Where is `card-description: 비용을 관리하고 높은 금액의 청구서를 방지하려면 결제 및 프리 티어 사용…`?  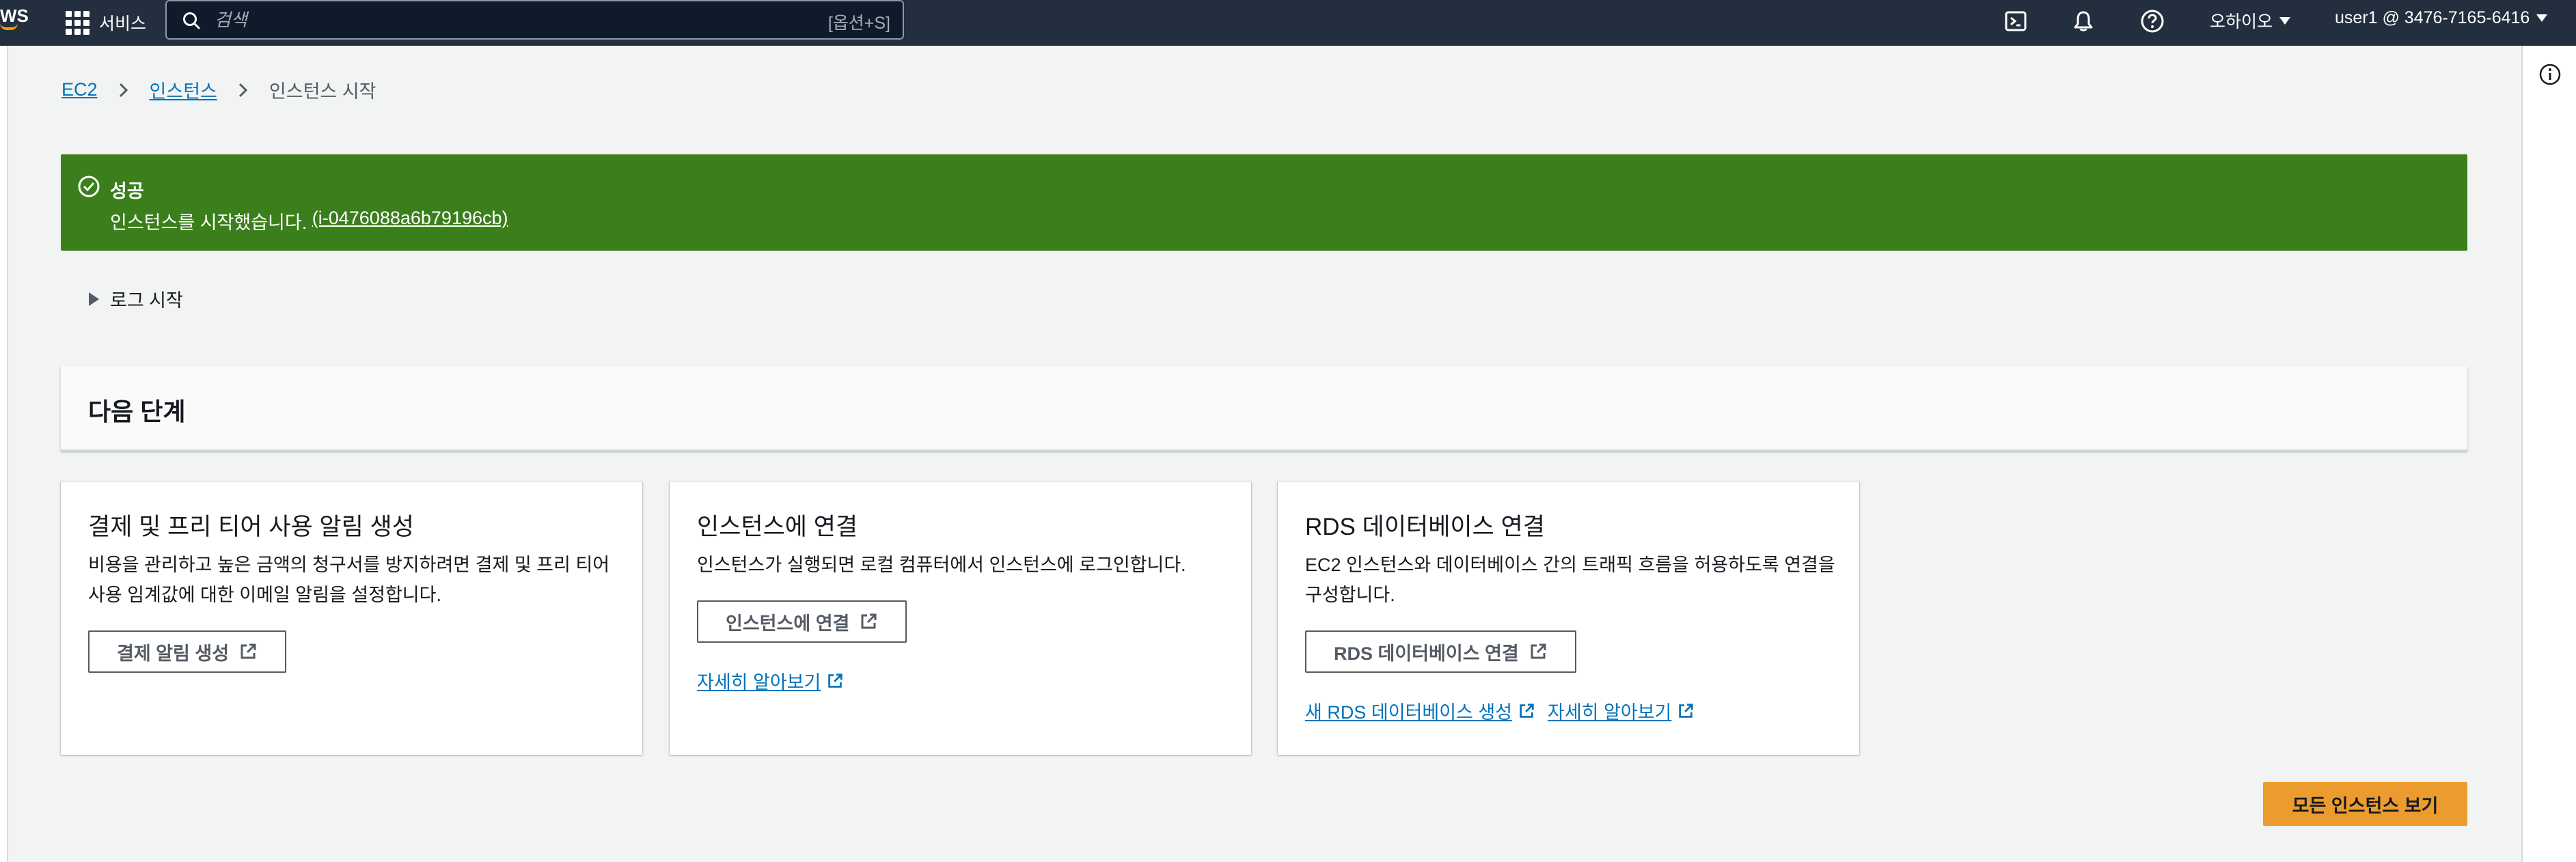
card-description: 비용을 관리하고 높은 금액의 청구서를 방지하려면 결제 및 프리 티어 사용… is located at coordinates (348, 580).